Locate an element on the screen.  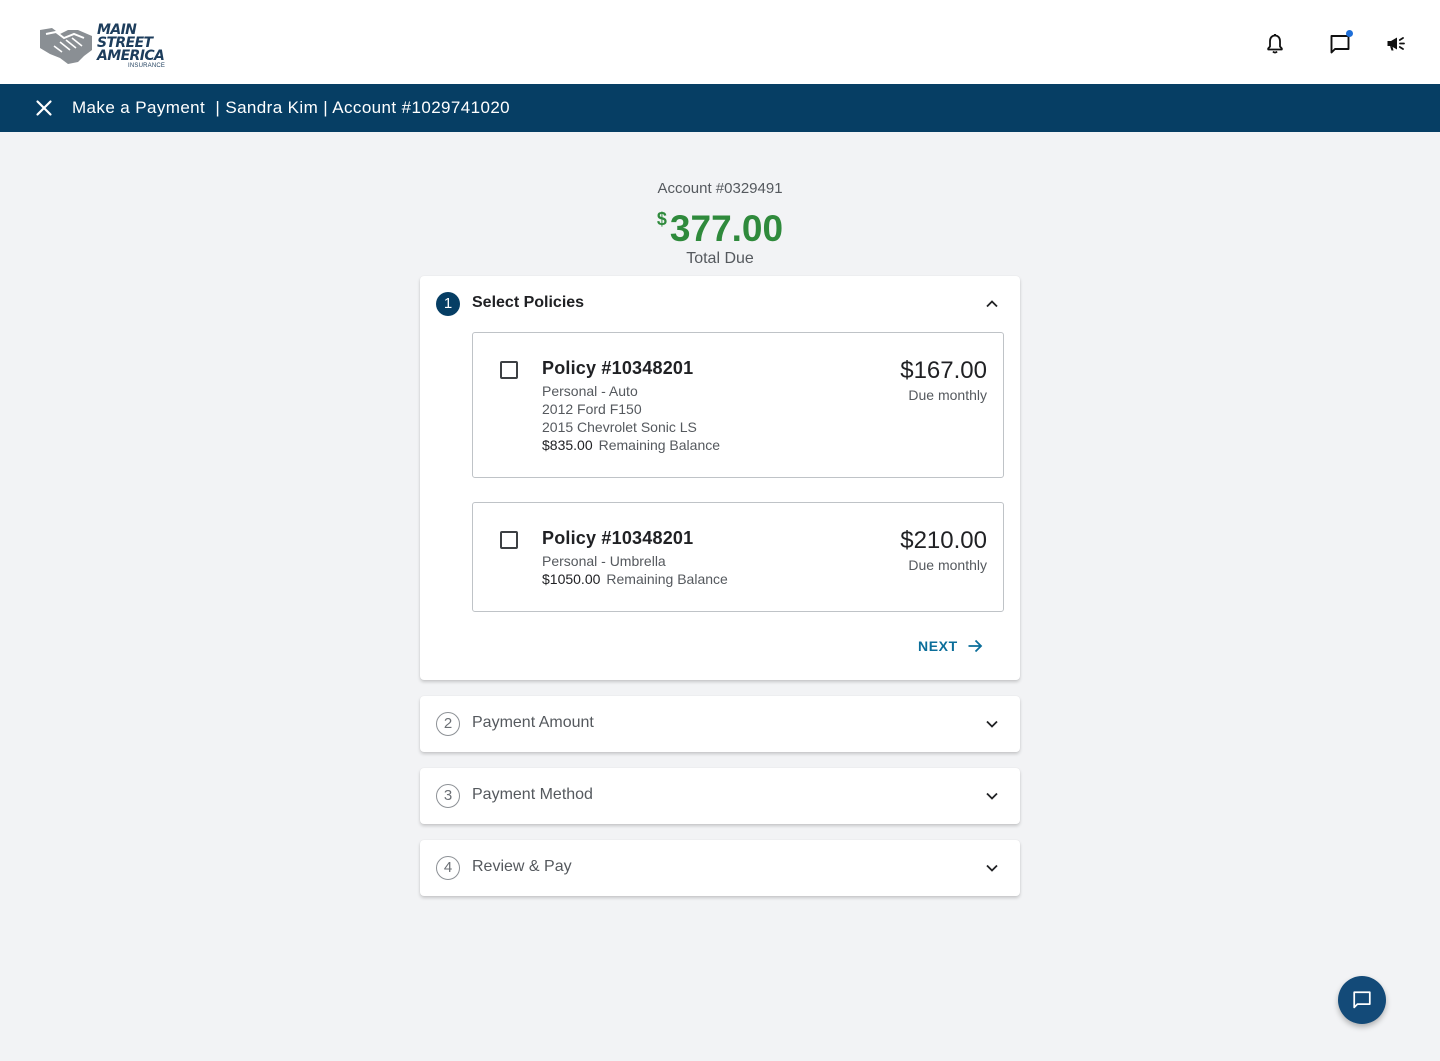
policy-vehicle: 2012 Ford F150 is located at coordinates (592, 409).